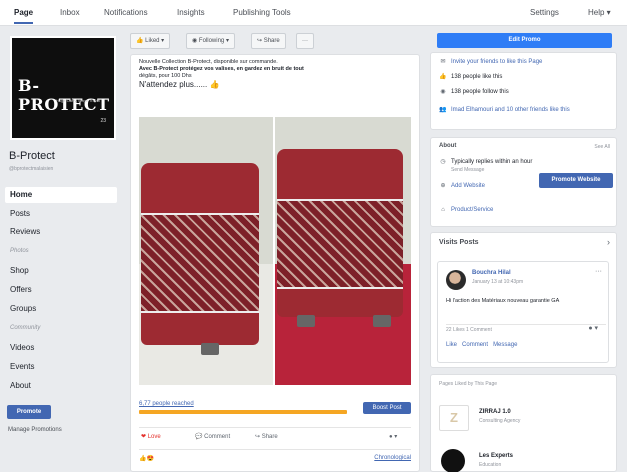  I want to click on share-post-button: ↪ Share, so click(266, 436).